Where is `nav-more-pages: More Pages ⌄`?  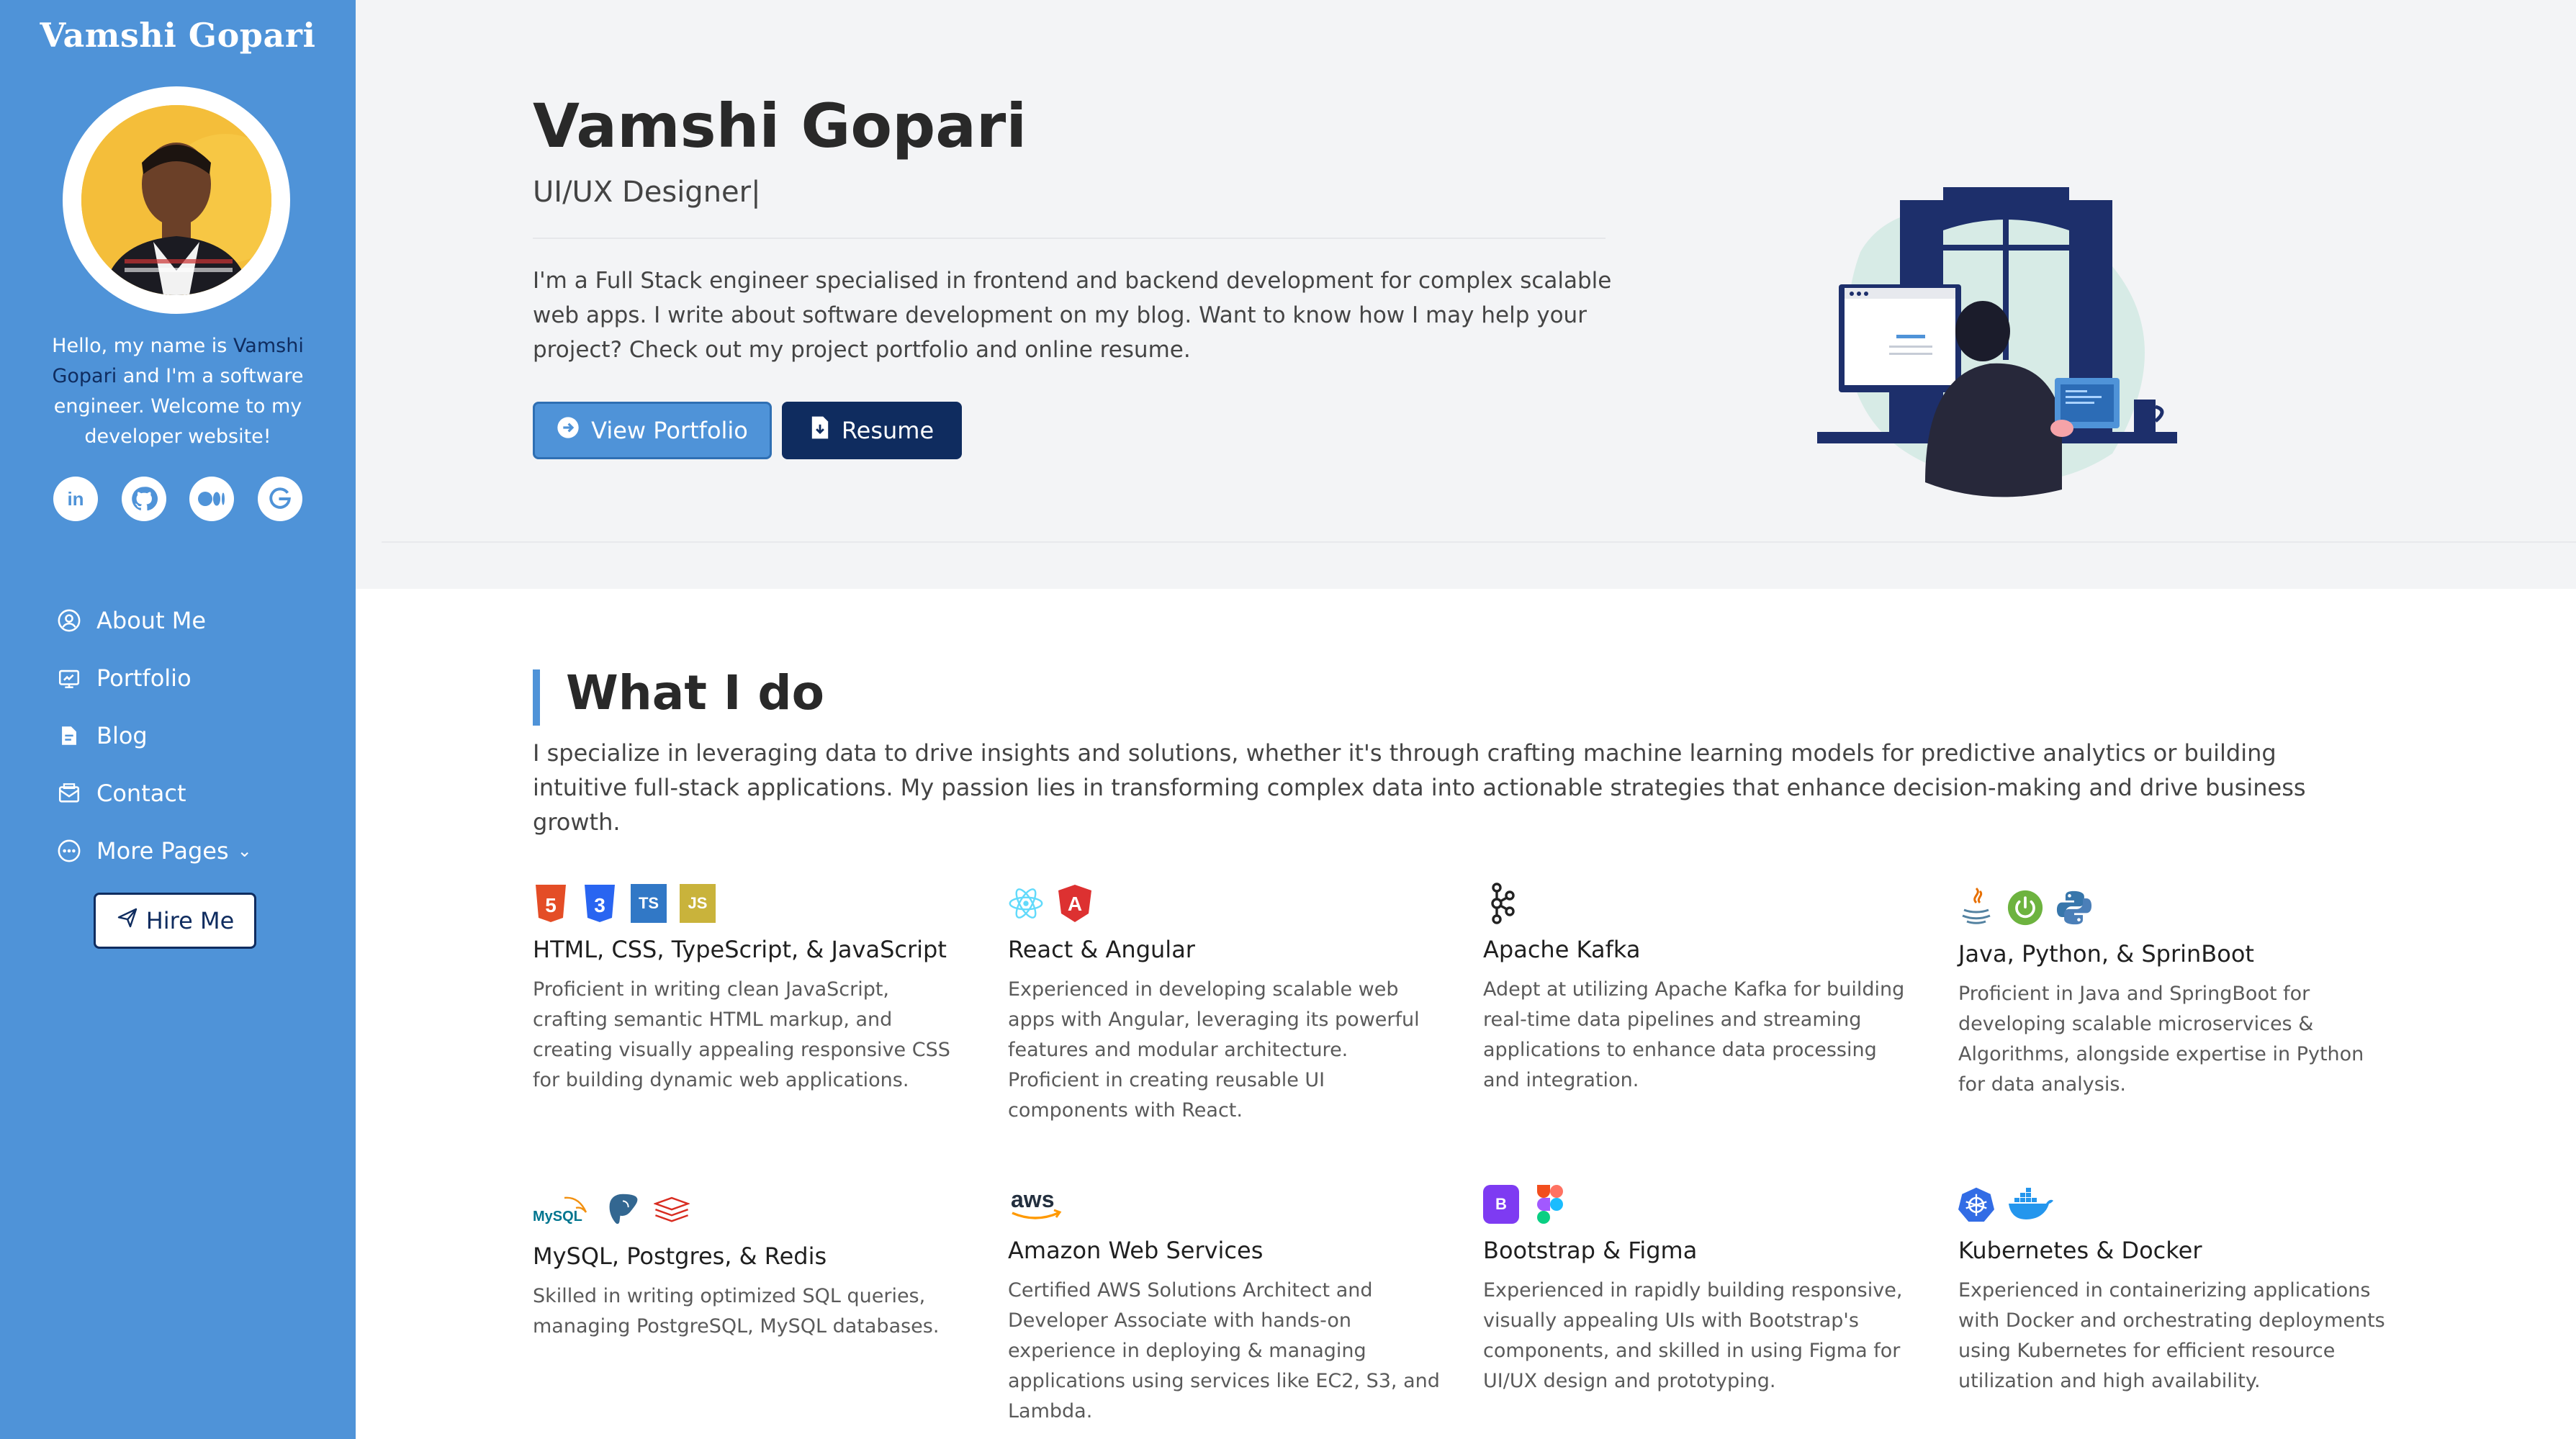
nav-more-pages: More Pages ⌄ is located at coordinates (154, 851).